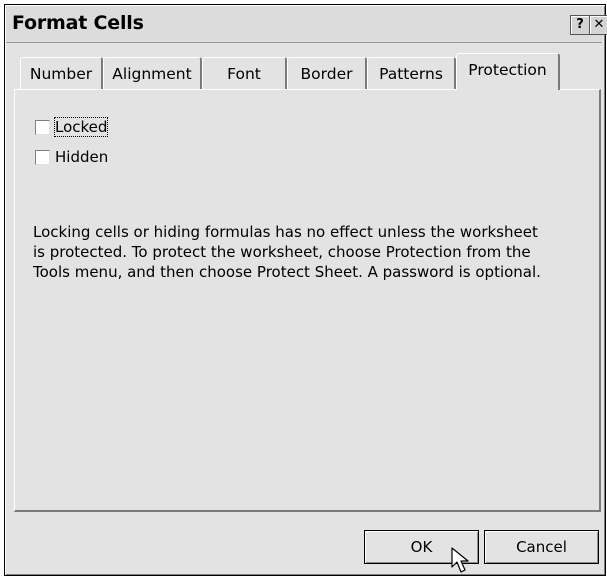 The height and width of the screenshot is (576, 607). I want to click on tab-protection-label: Protection, so click(507, 70).